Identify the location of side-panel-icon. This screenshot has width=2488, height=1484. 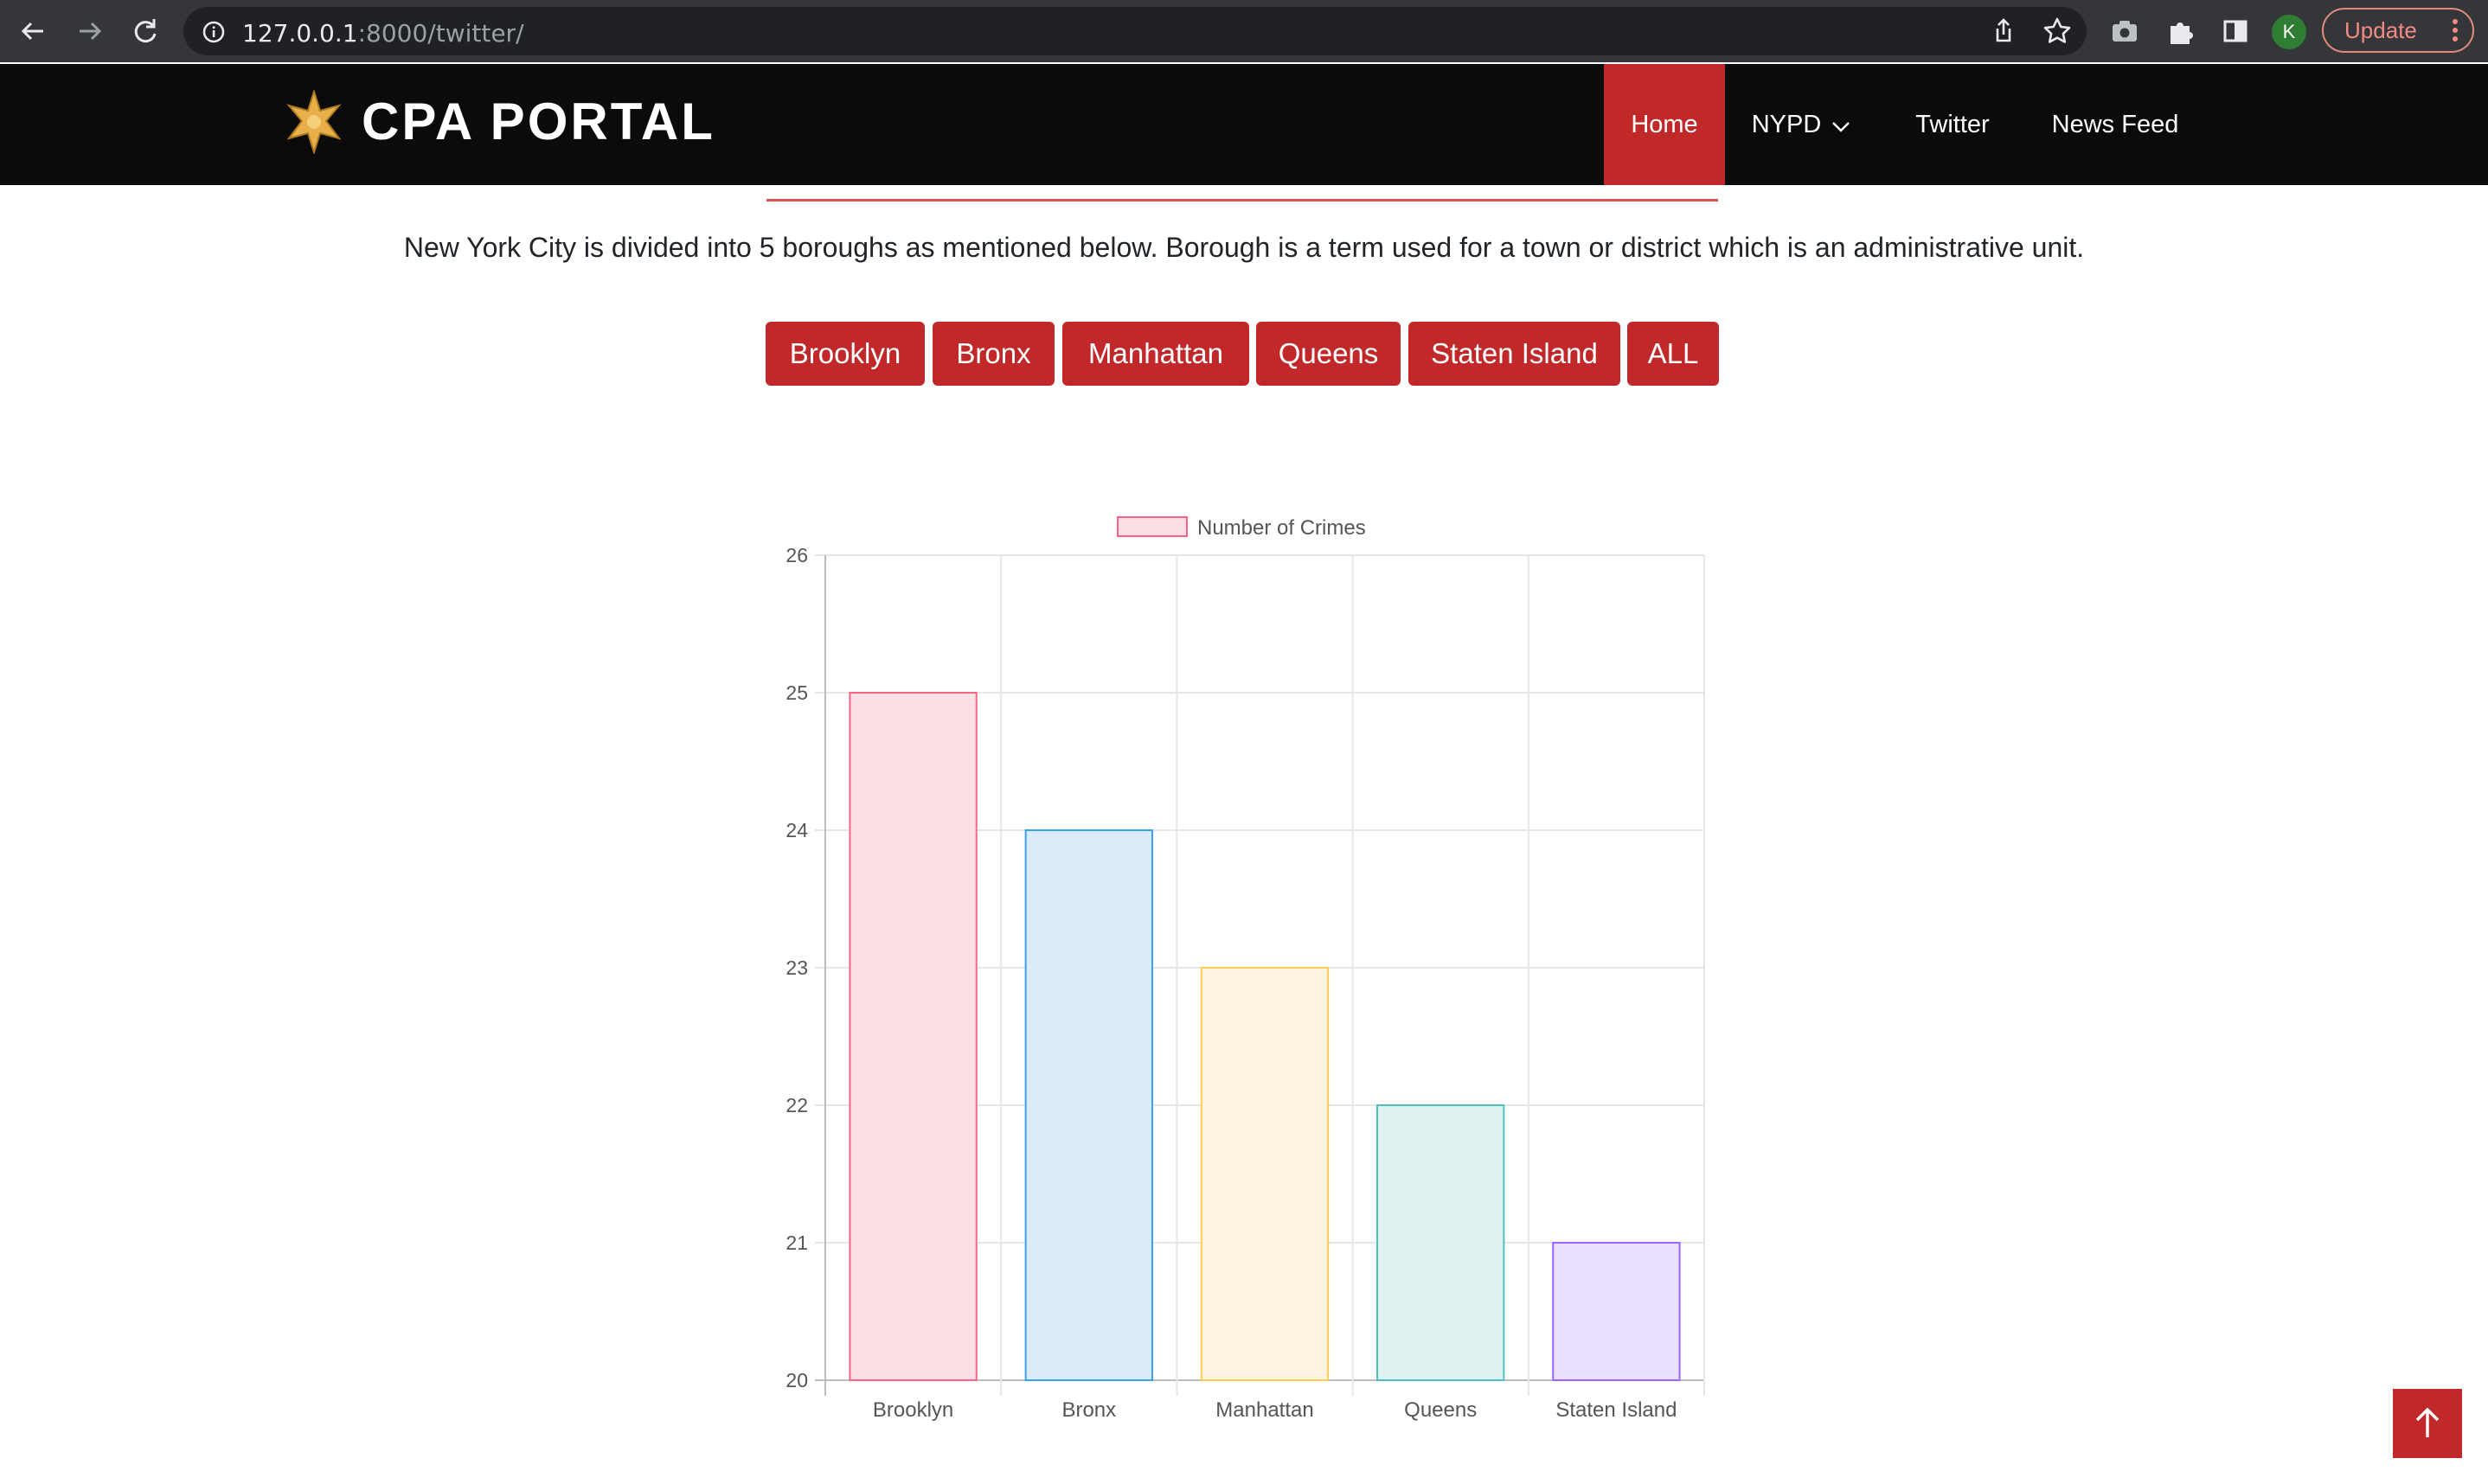
(2235, 31).